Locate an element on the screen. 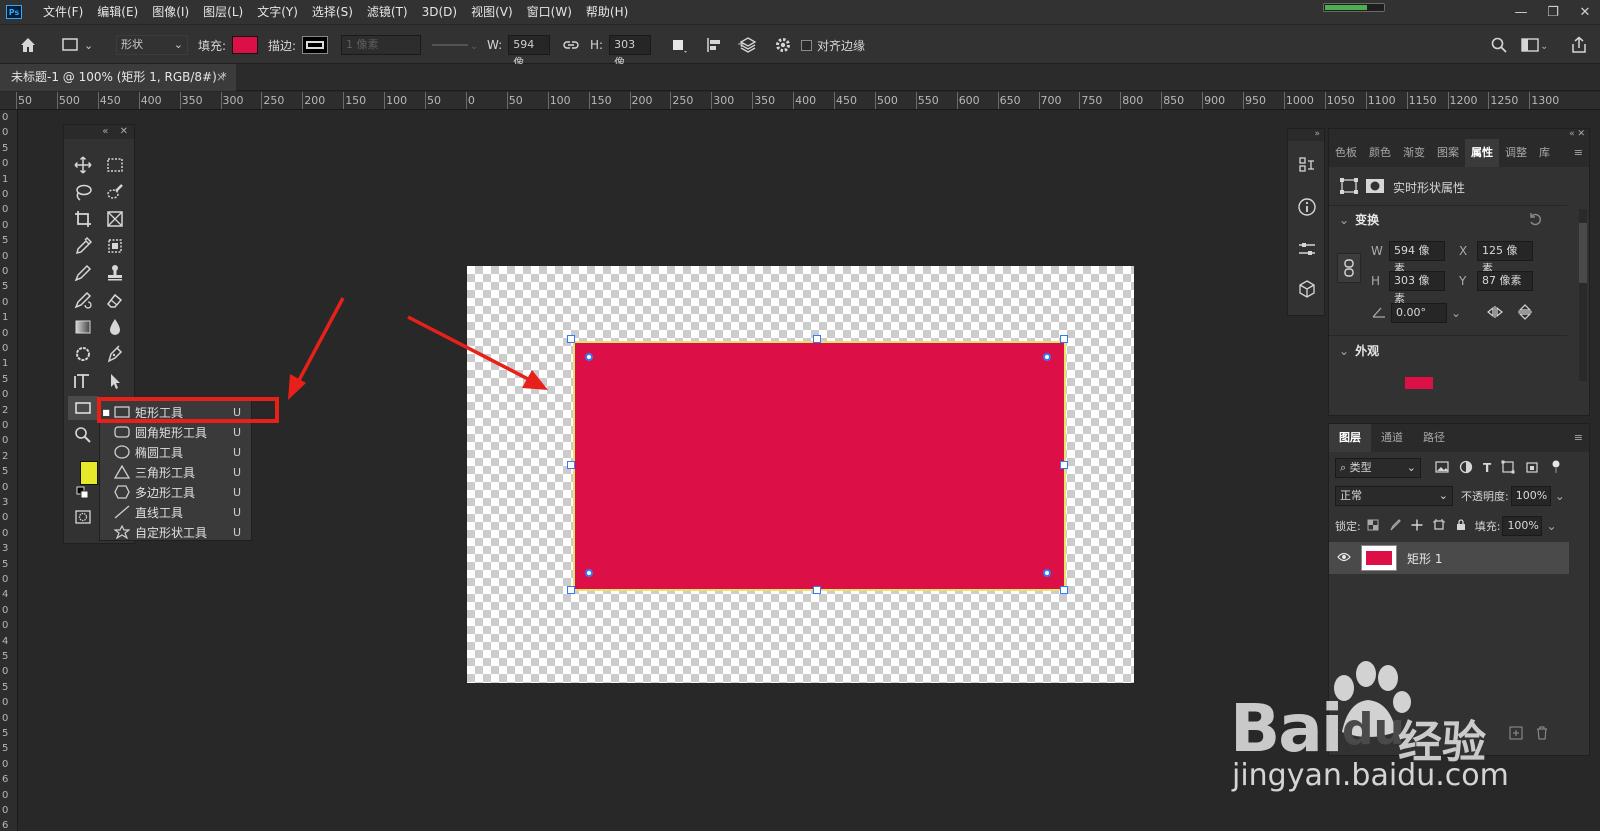 This screenshot has width=1600, height=831. tool-mode-select: 形状 ⌄ is located at coordinates (152, 45).